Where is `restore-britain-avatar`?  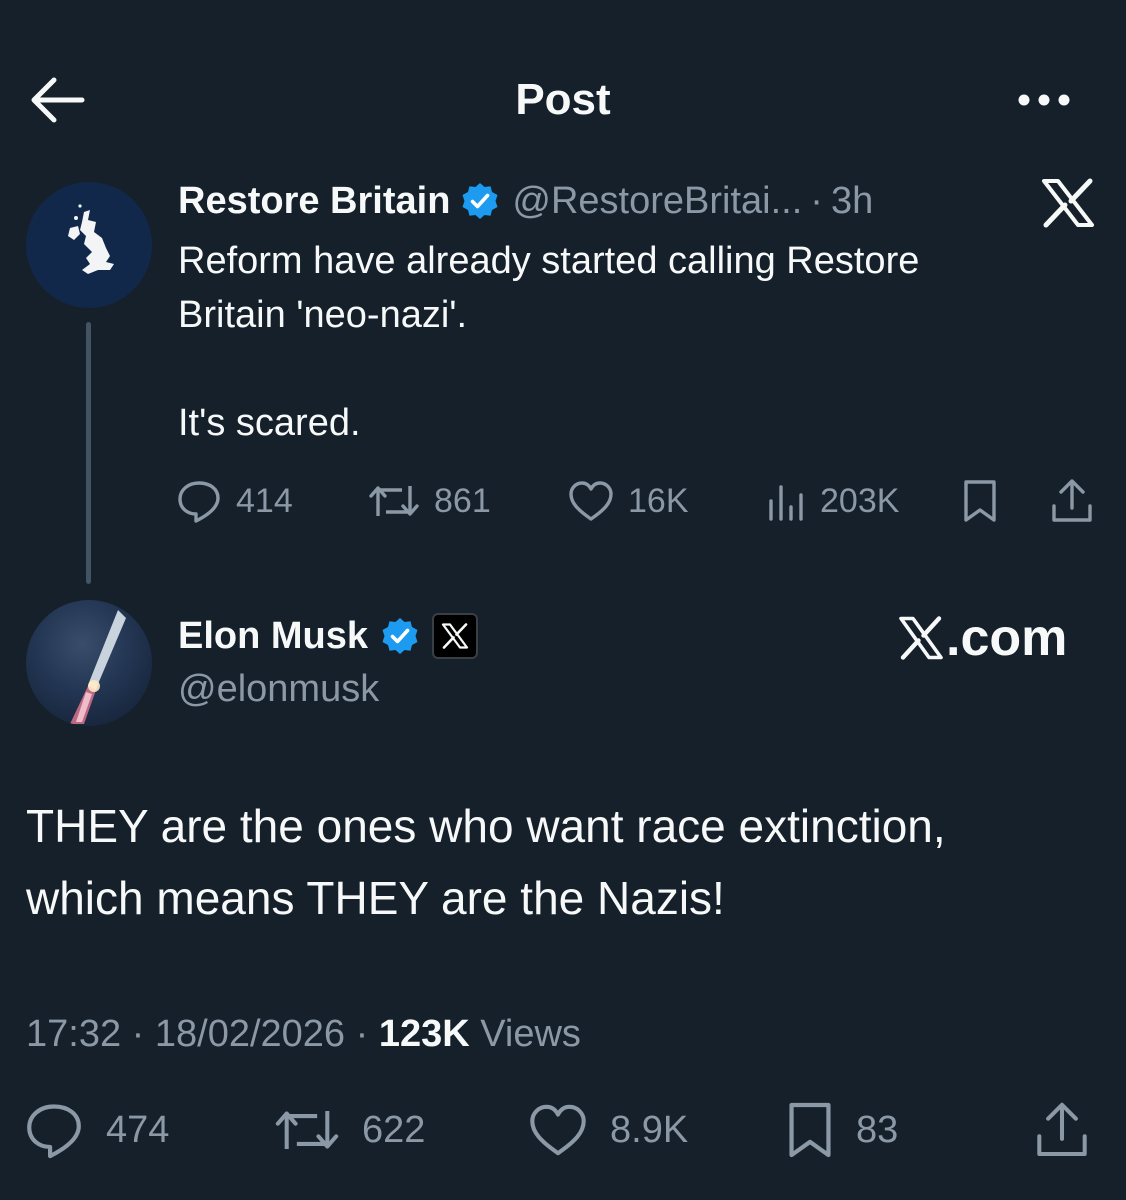
restore-britain-avatar is located at coordinates (89, 245).